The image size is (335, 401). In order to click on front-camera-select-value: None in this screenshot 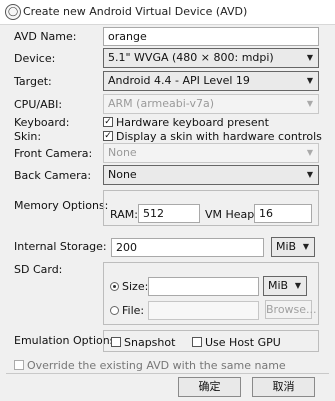, I will do `click(122, 152)`.